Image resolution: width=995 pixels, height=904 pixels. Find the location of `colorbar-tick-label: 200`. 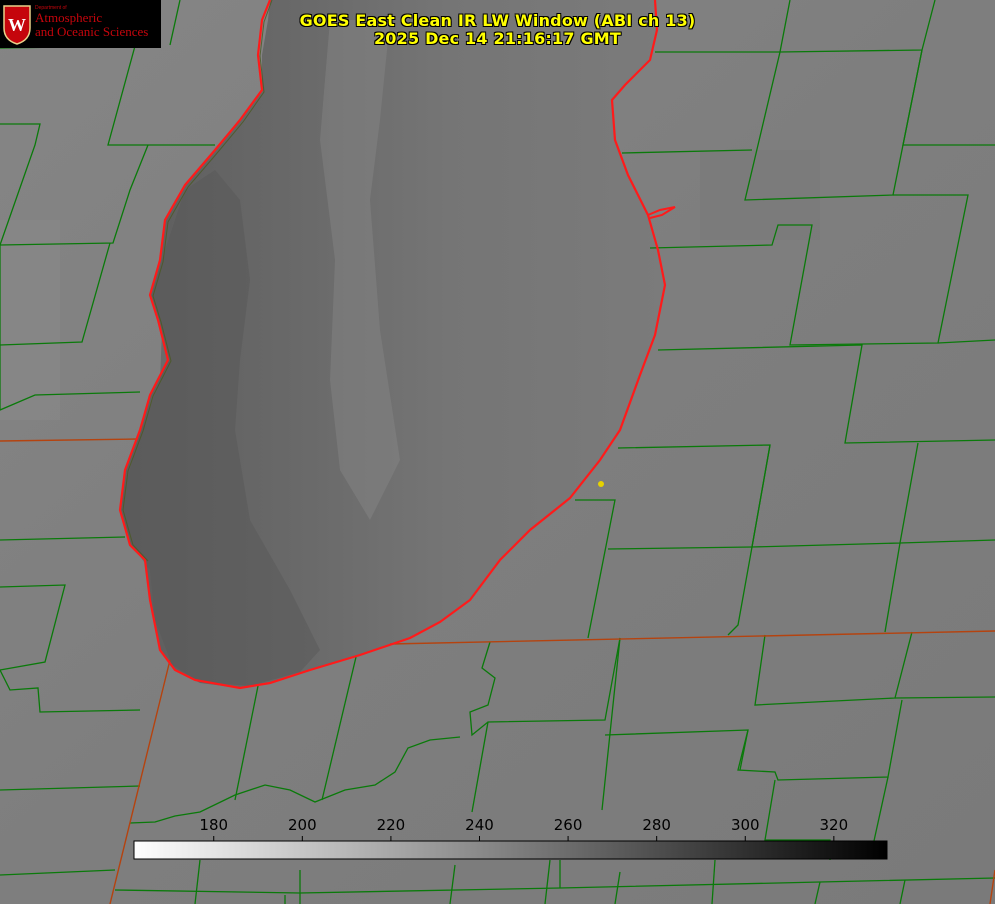

colorbar-tick-label: 200 is located at coordinates (302, 825).